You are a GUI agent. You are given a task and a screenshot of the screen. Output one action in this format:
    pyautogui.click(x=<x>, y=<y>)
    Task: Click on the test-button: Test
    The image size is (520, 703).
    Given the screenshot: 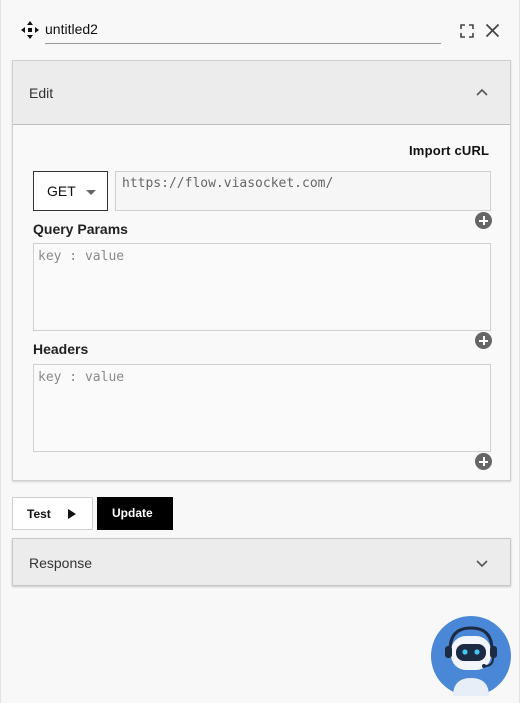 What is the action you would take?
    pyautogui.click(x=52, y=513)
    